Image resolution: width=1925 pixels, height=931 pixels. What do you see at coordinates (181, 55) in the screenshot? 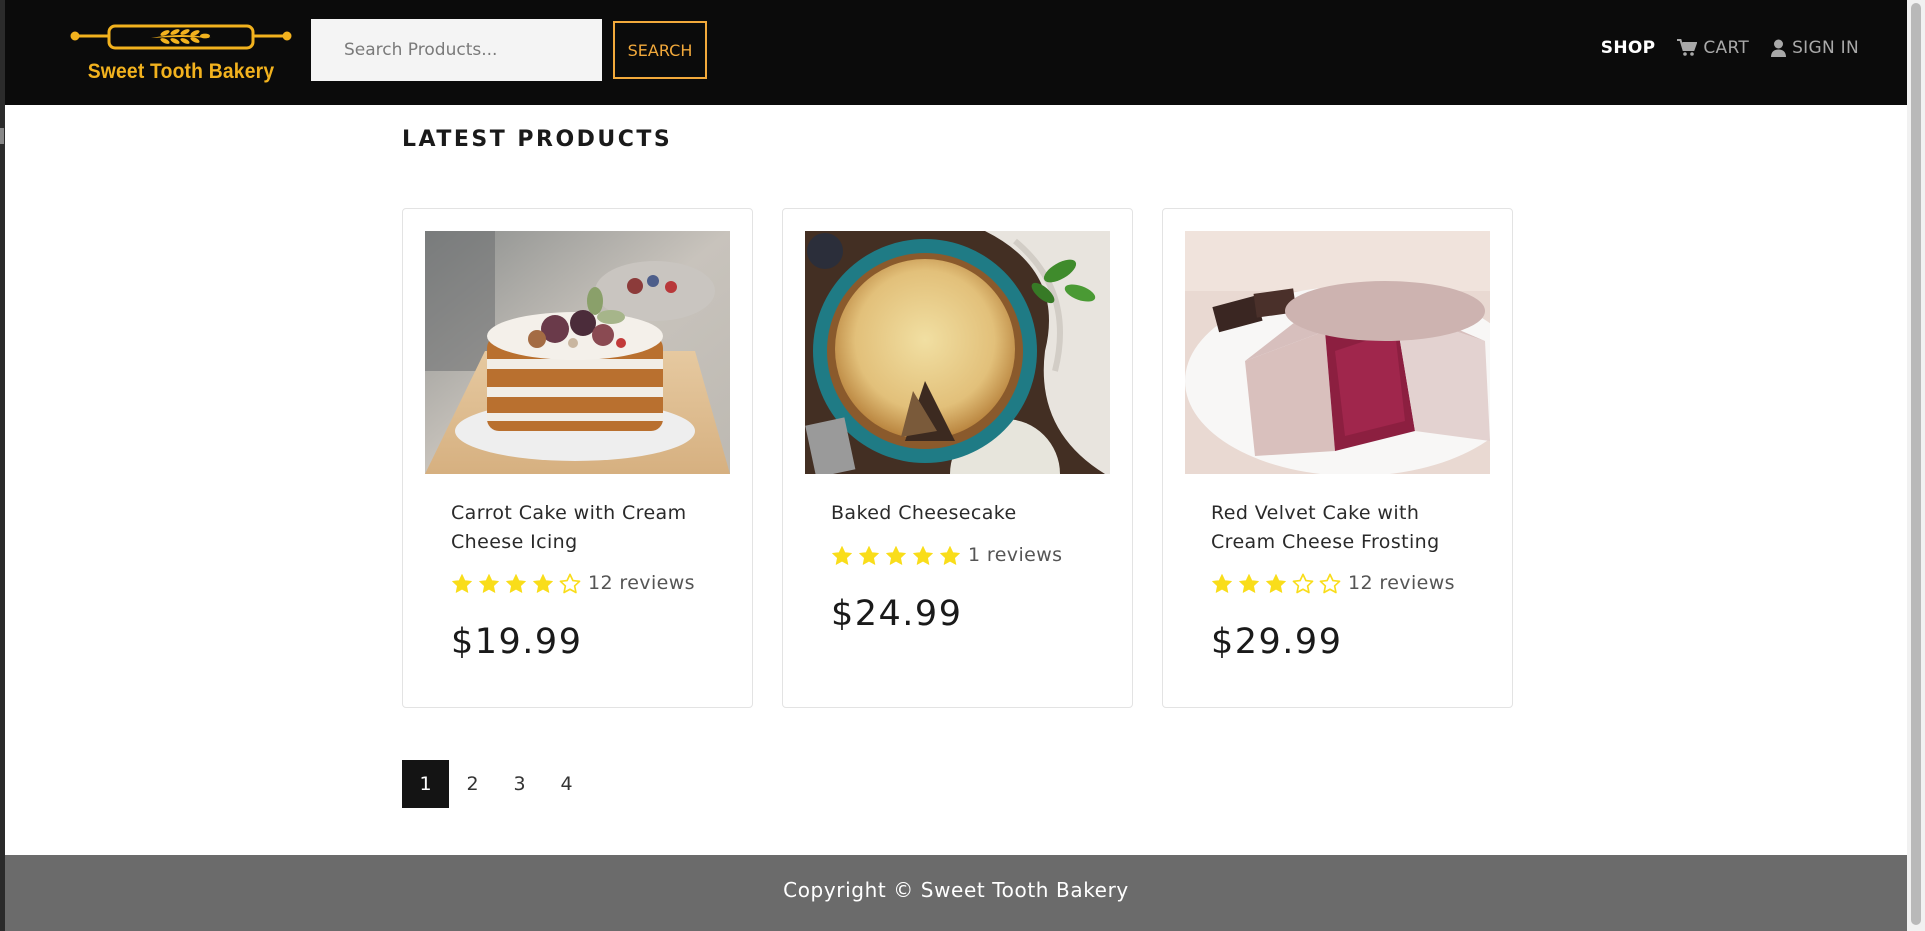
I see `brand-logo: Sweet Tooth Bakery` at bounding box center [181, 55].